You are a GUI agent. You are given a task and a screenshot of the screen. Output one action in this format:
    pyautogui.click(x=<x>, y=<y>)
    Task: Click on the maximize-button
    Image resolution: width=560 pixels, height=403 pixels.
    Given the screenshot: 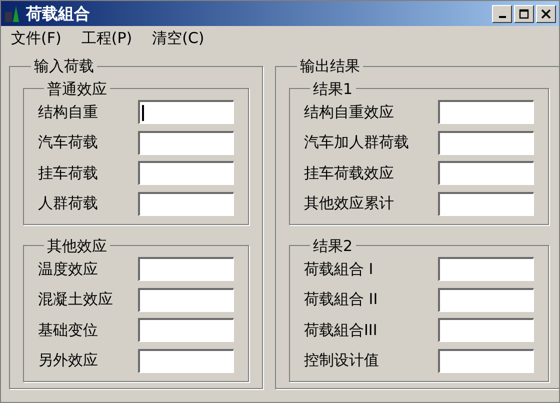 What is the action you would take?
    pyautogui.click(x=524, y=13)
    